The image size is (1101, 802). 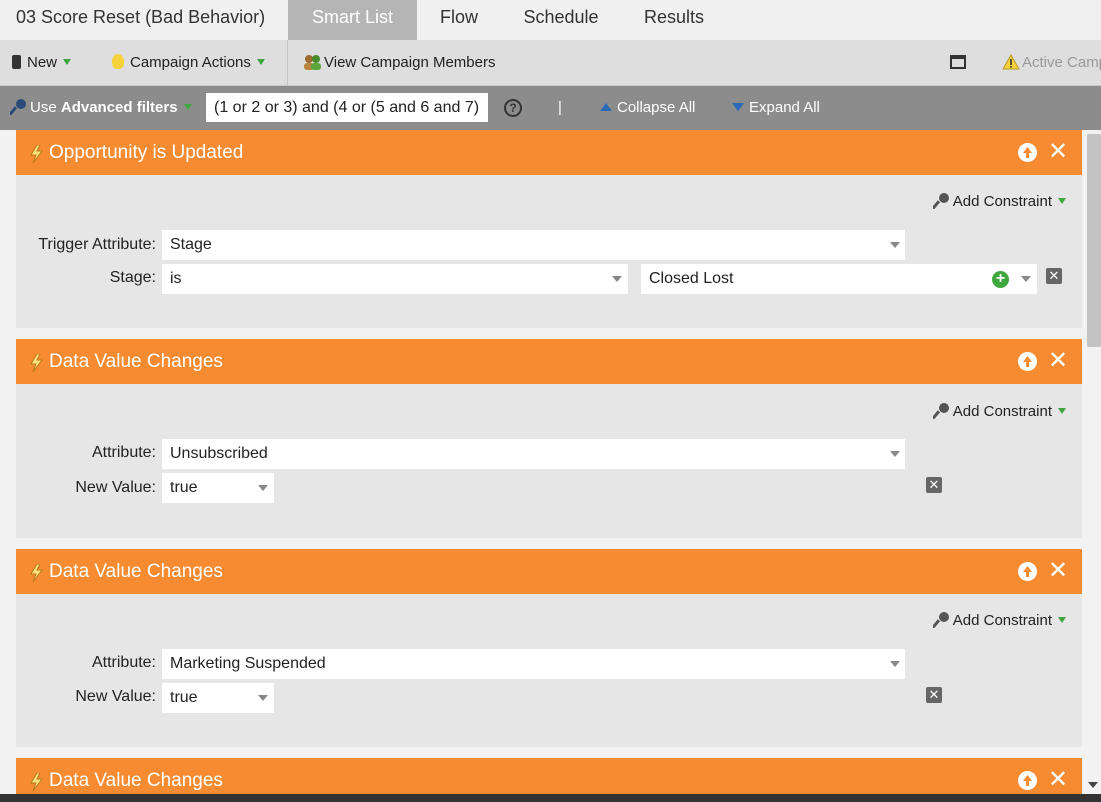 I want to click on filter-title: Opportunity is Updated, so click(x=146, y=152).